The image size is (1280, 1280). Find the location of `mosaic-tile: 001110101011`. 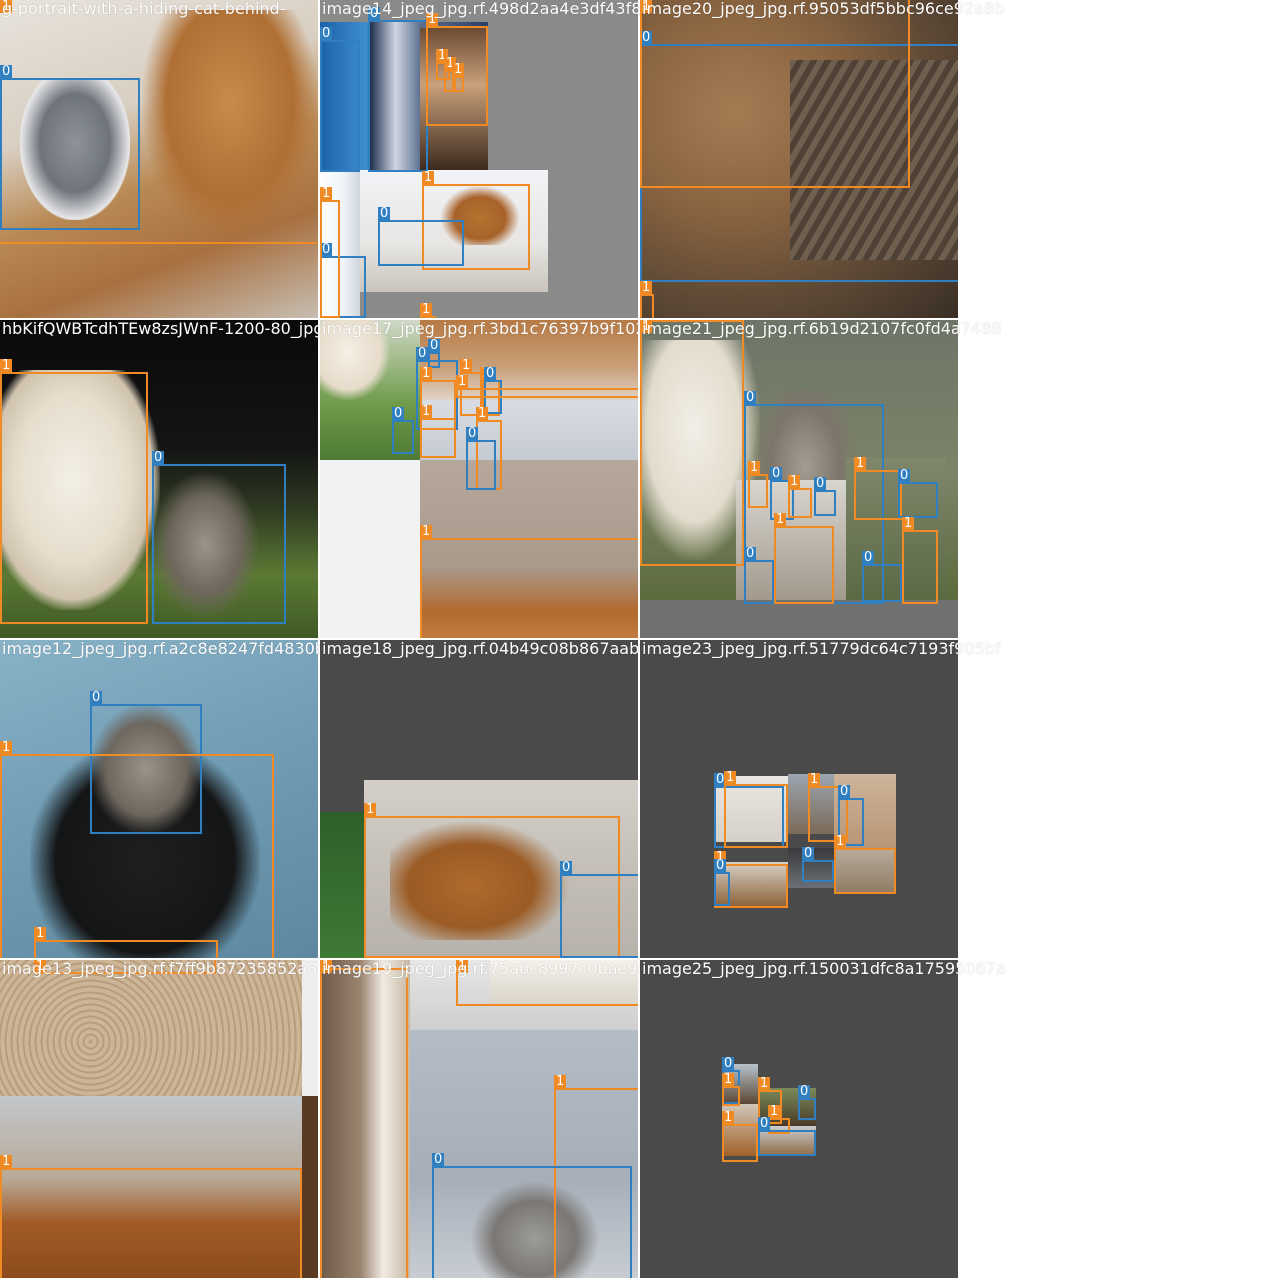

mosaic-tile: 001110101011 is located at coordinates (479, 479).